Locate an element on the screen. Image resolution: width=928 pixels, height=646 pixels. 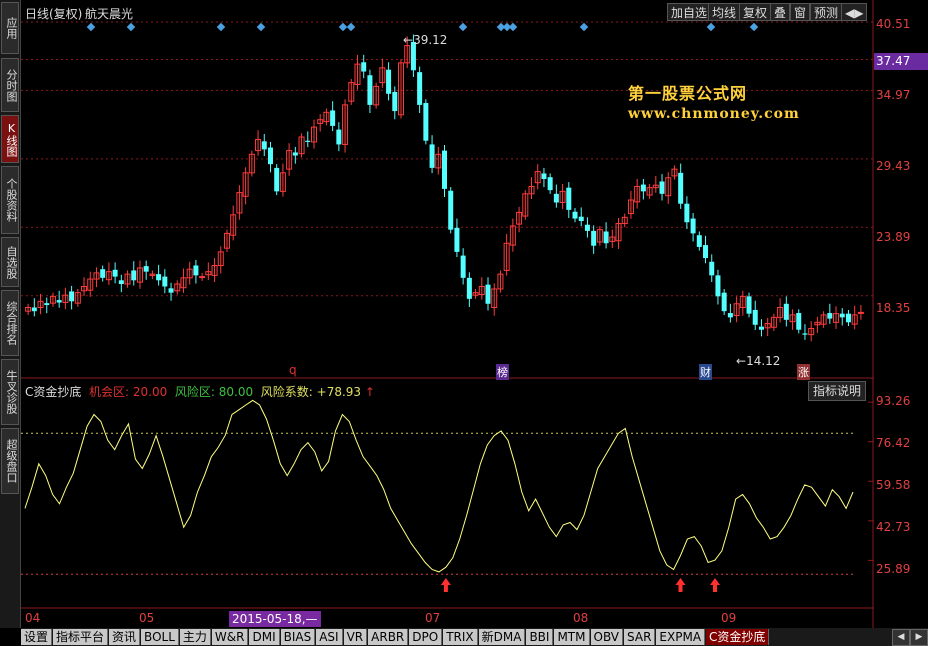
price-tick: 23.89 is located at coordinates (893, 237).